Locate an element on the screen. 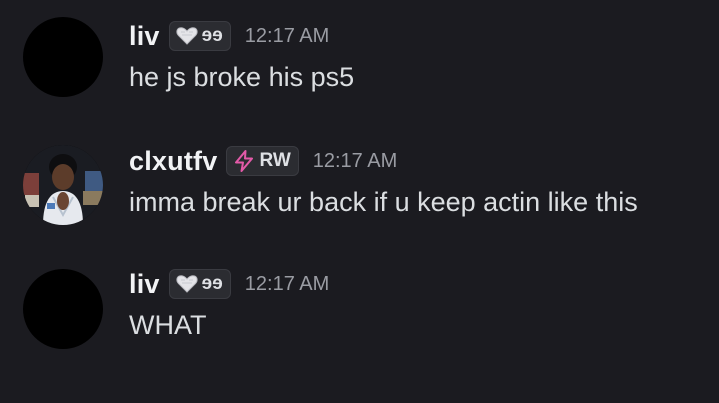 The height and width of the screenshot is (403, 719). guild-tag: RW is located at coordinates (262, 161).